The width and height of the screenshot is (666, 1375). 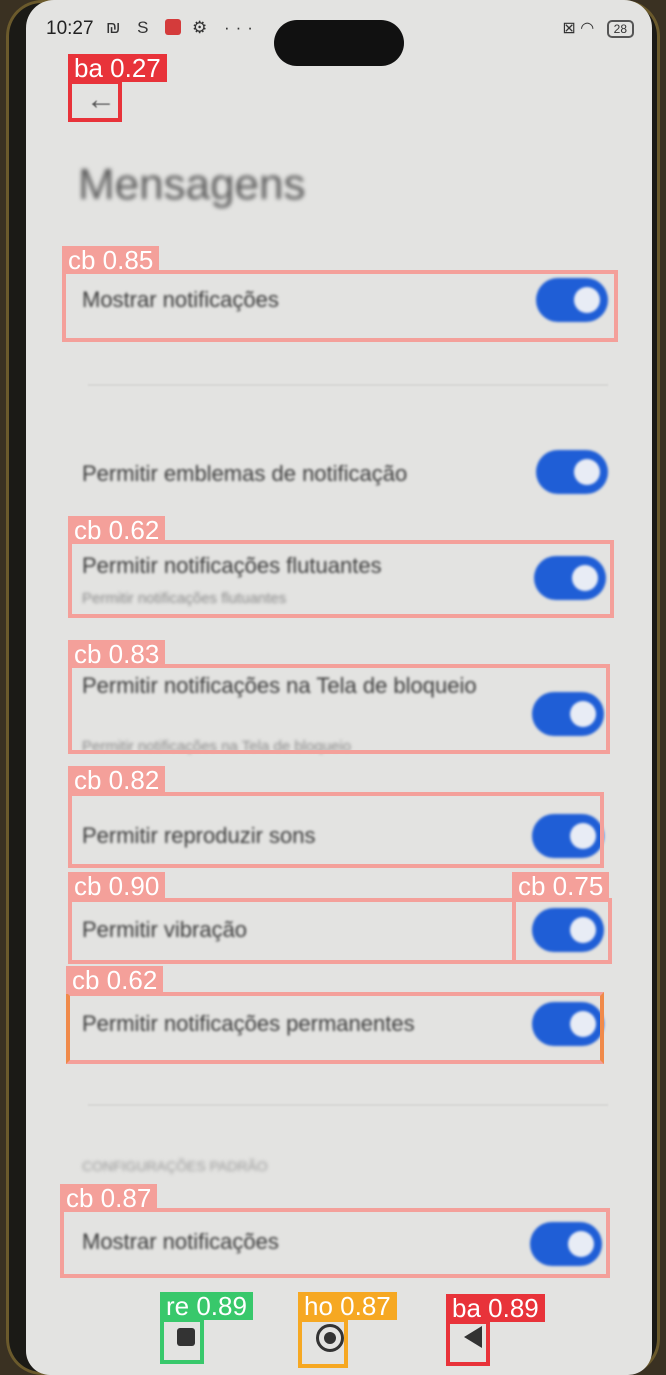 I want to click on page-title: Mensagens, so click(x=192, y=184).